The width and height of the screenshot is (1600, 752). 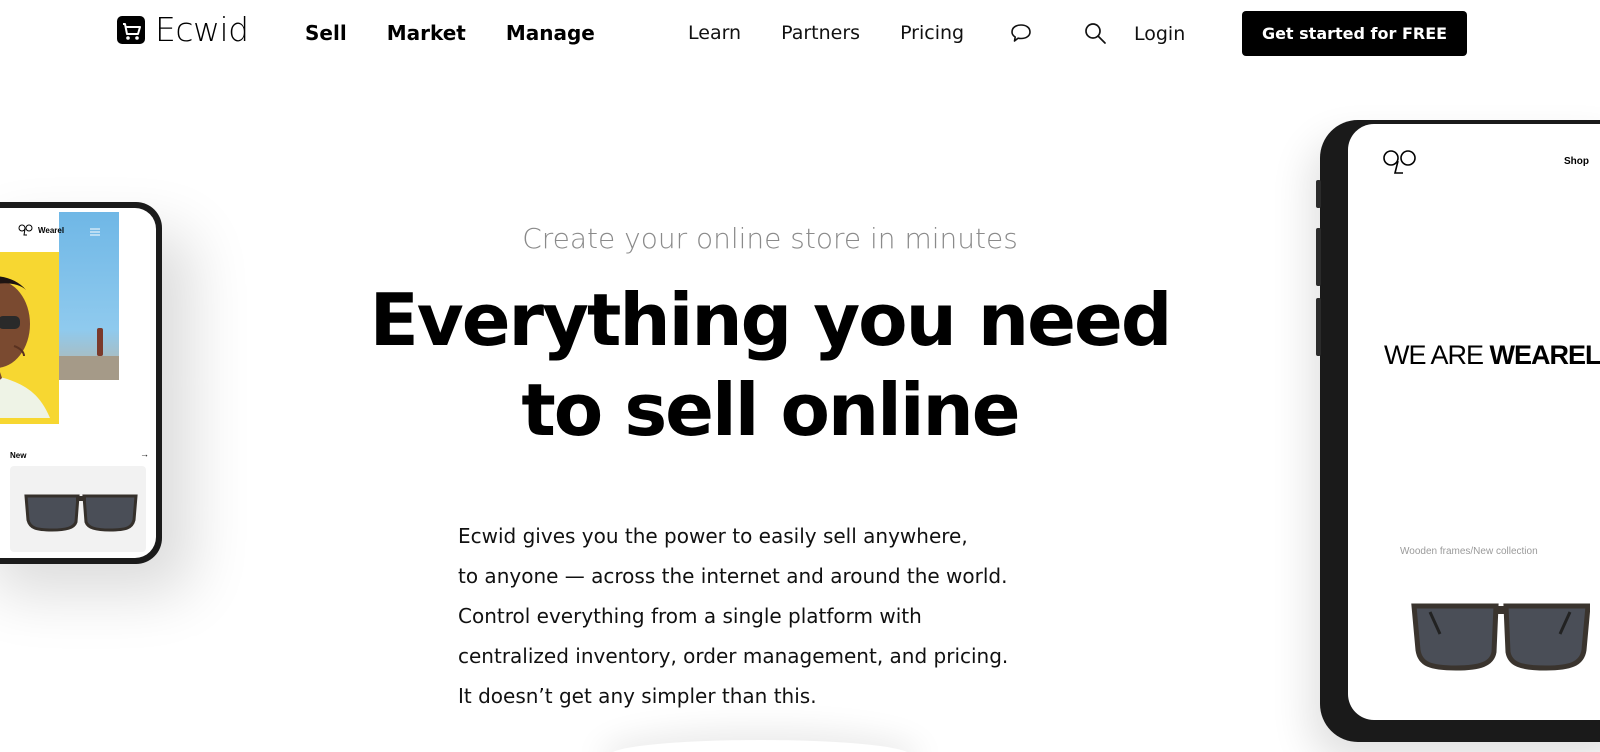 I want to click on decorative-shadow, so click(x=760, y=746).